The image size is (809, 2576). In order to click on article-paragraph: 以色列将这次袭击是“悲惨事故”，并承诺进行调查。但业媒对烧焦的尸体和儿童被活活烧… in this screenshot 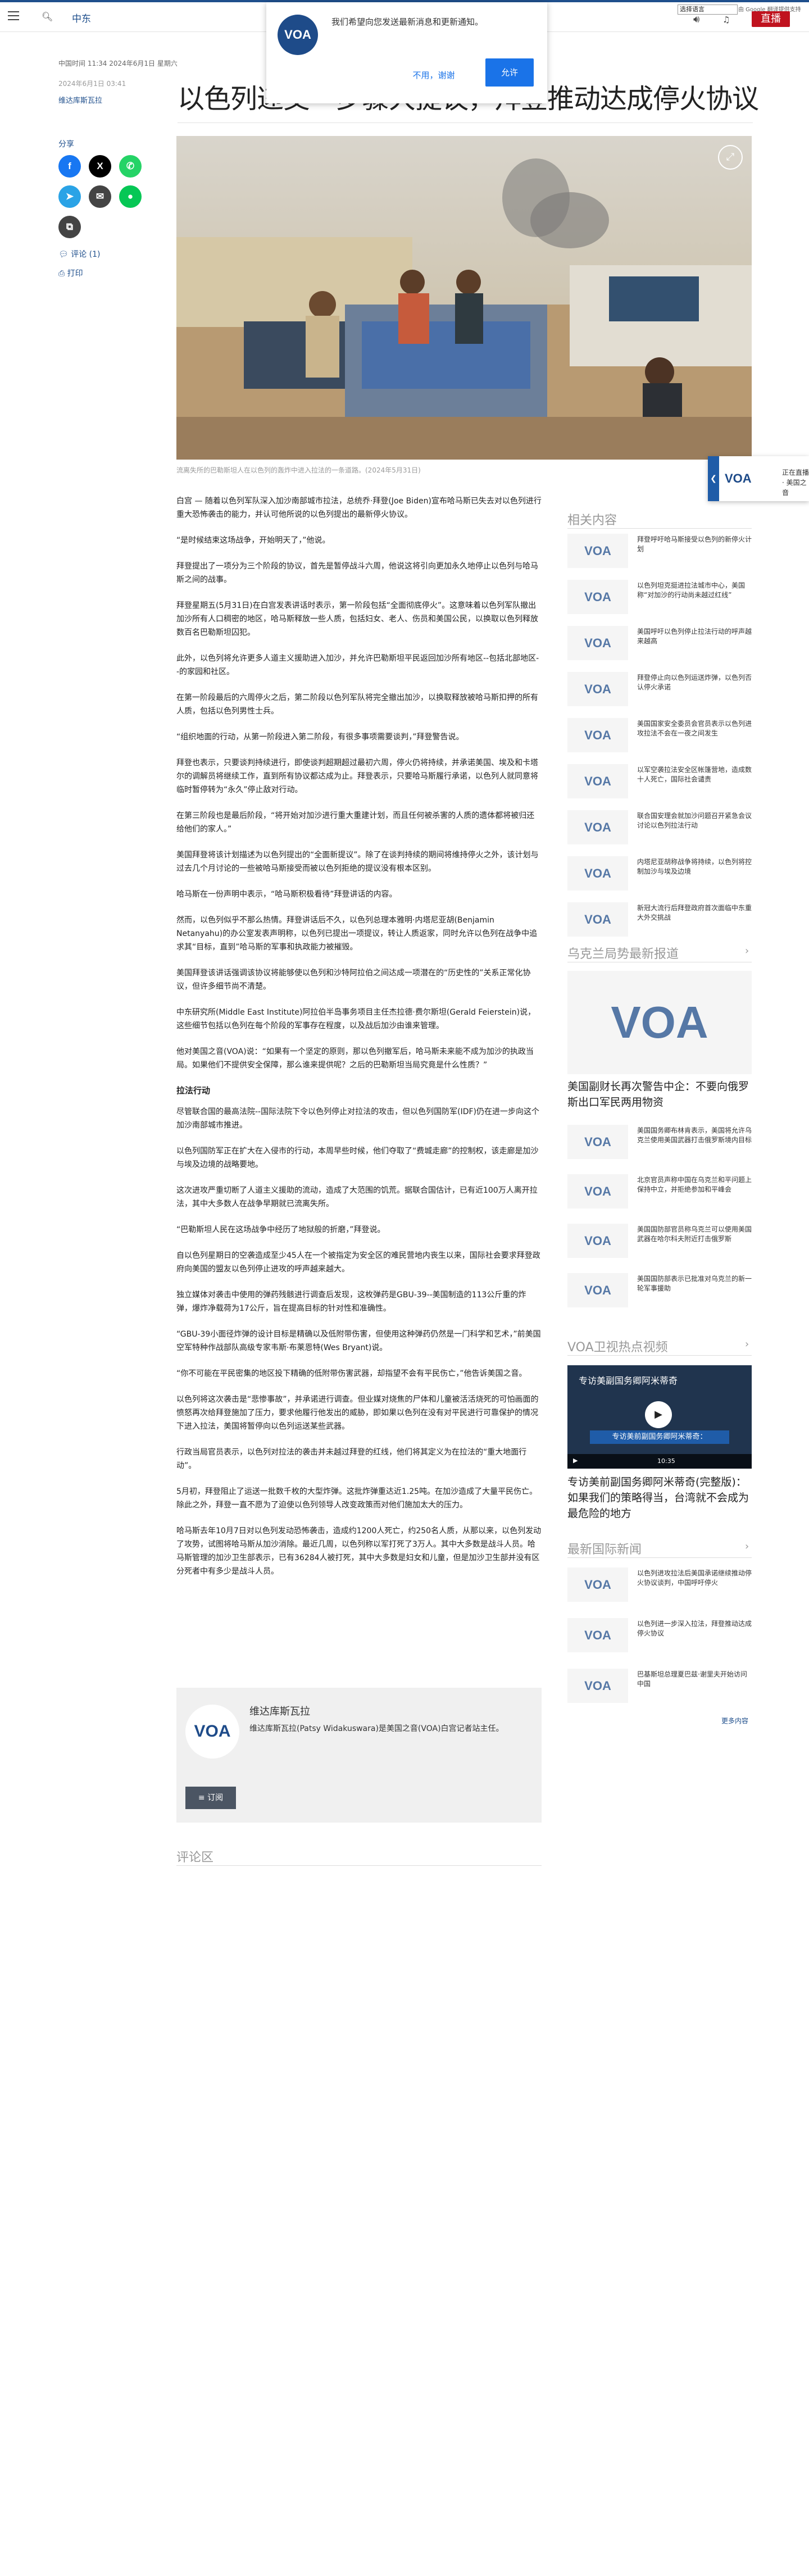, I will do `click(358, 1413)`.